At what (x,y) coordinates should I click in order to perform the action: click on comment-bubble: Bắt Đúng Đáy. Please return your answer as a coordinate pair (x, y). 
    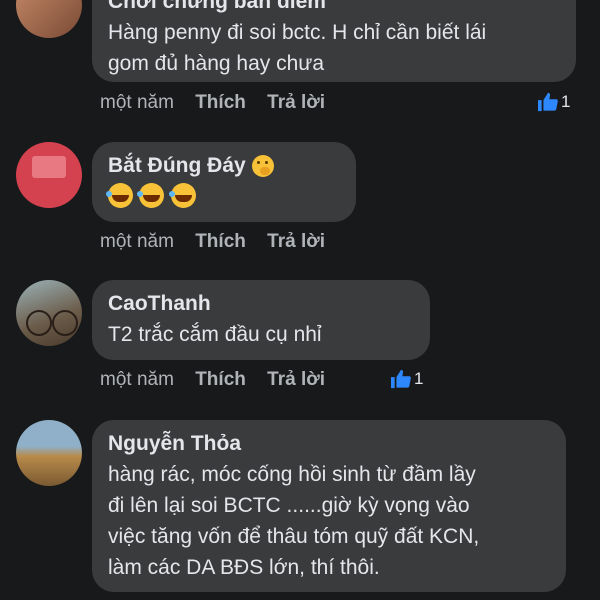
    Looking at the image, I should click on (224, 182).